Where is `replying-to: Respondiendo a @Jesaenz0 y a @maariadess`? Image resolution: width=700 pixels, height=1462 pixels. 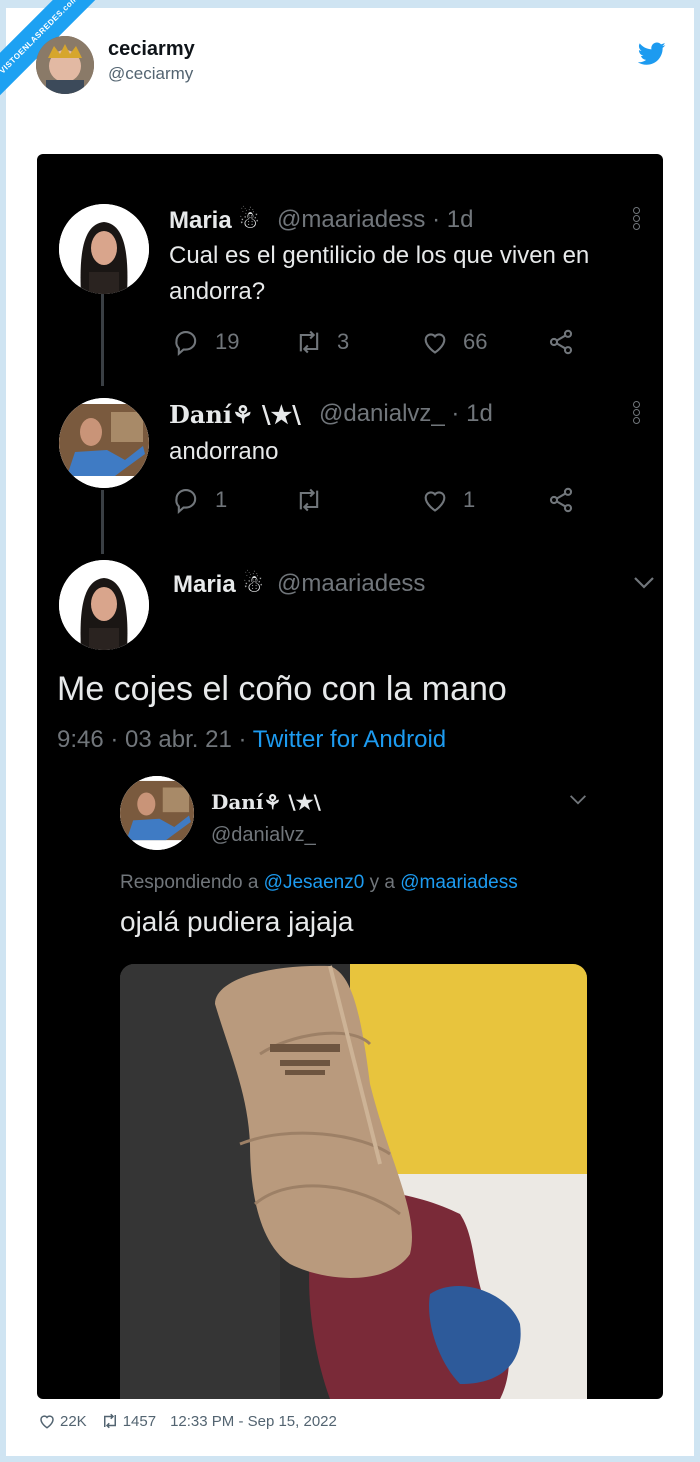
replying-to: Respondiendo a @Jesaenz0 y a @maariadess is located at coordinates (319, 882).